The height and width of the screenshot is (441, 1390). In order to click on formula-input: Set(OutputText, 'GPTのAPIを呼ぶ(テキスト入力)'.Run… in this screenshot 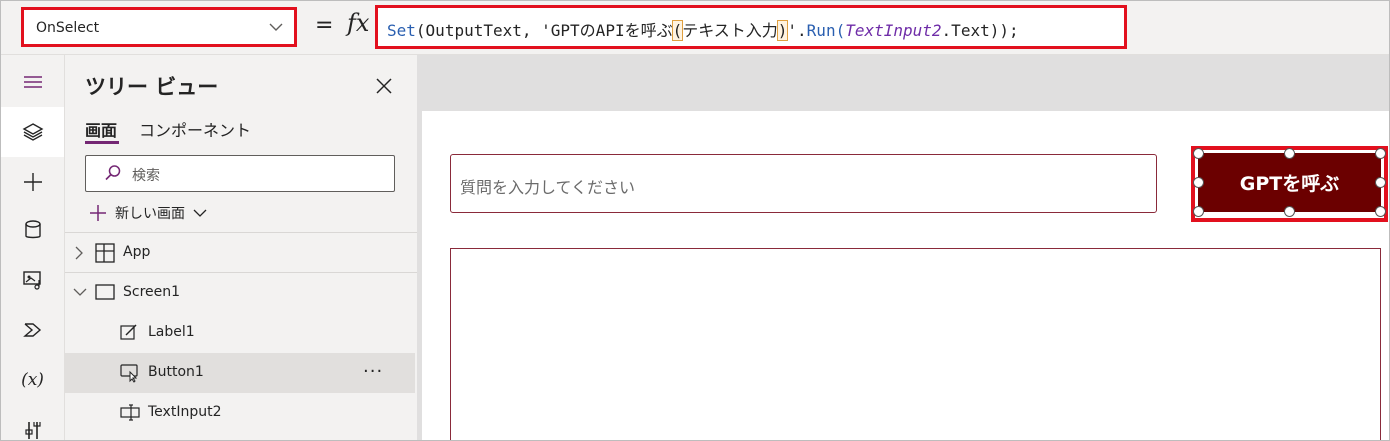, I will do `click(751, 27)`.